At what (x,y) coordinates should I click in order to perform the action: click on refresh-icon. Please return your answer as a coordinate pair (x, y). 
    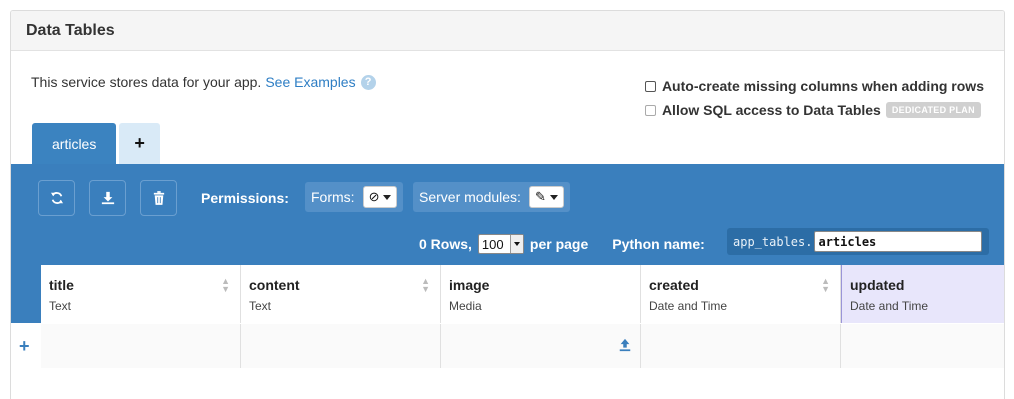
    Looking at the image, I should click on (56, 198).